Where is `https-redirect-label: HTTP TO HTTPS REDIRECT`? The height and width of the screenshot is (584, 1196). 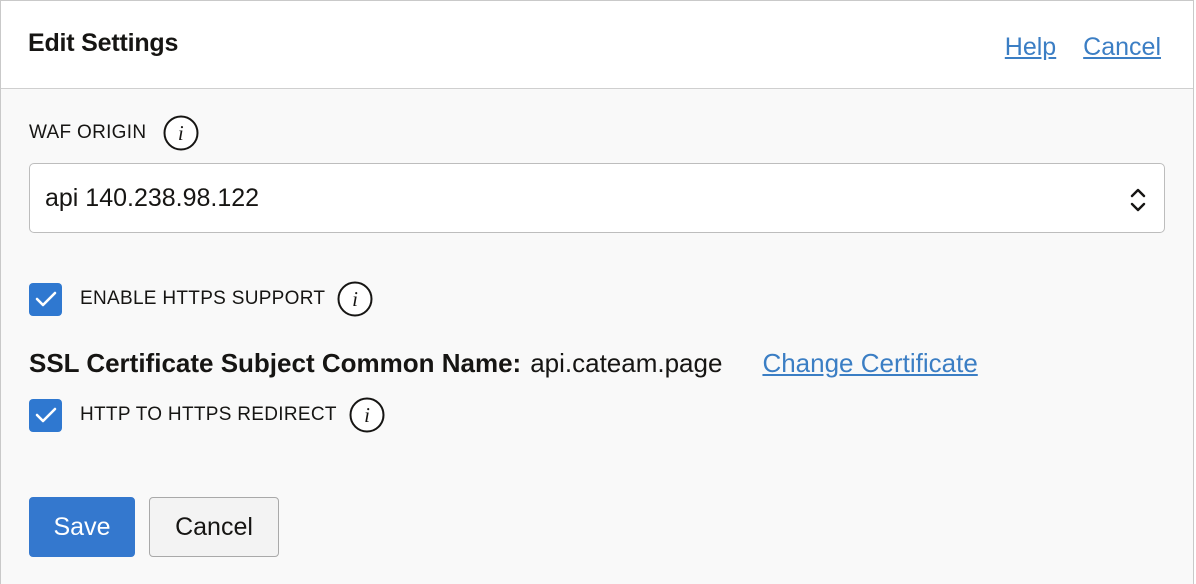
https-redirect-label: HTTP TO HTTPS REDIRECT is located at coordinates (208, 414).